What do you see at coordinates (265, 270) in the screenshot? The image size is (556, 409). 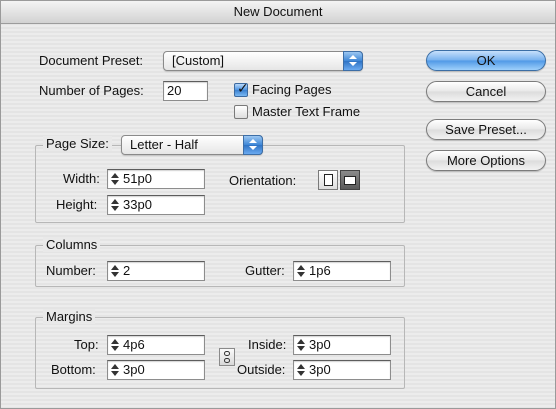 I see `gutter-label: Gutter:` at bounding box center [265, 270].